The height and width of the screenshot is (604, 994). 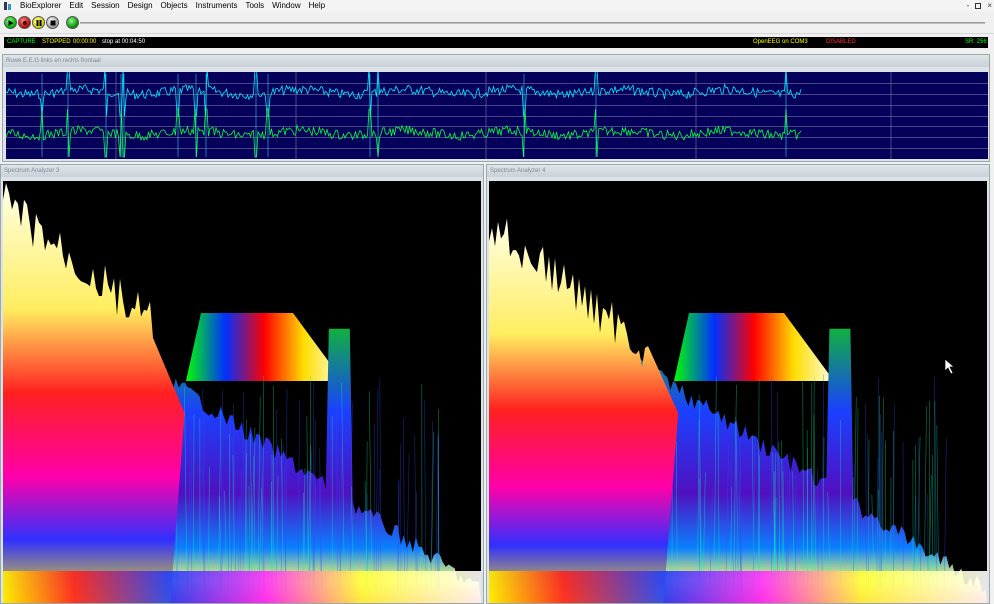 What do you see at coordinates (317, 6) in the screenshot?
I see `menu-help: Help` at bounding box center [317, 6].